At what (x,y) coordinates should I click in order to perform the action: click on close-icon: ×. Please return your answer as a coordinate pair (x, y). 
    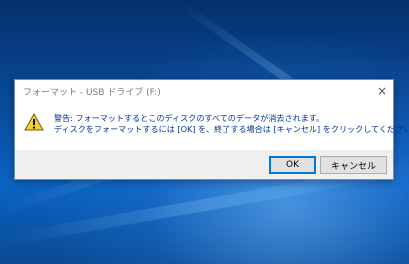
    Looking at the image, I should click on (382, 91).